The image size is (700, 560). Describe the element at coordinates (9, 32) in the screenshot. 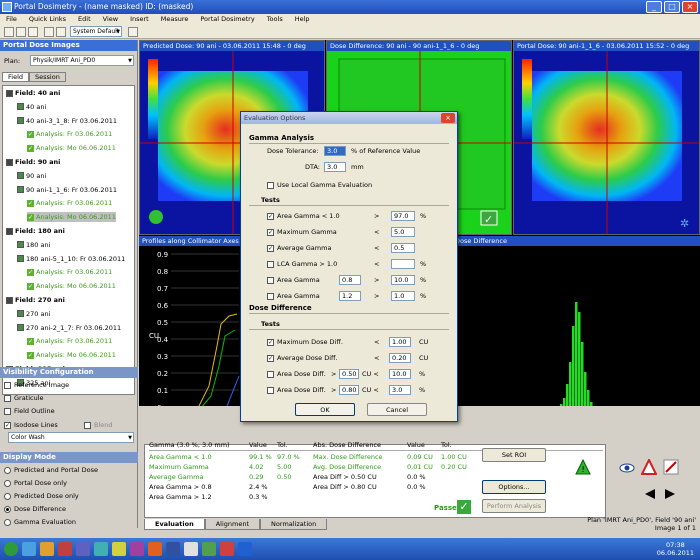

I see `open-icon` at that location.